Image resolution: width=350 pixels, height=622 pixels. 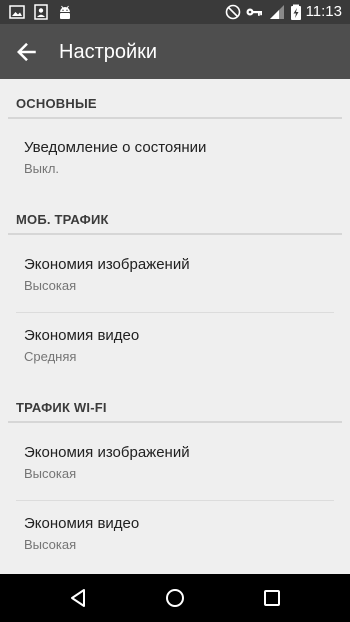 What do you see at coordinates (277, 12) in the screenshot?
I see `signal-icon` at bounding box center [277, 12].